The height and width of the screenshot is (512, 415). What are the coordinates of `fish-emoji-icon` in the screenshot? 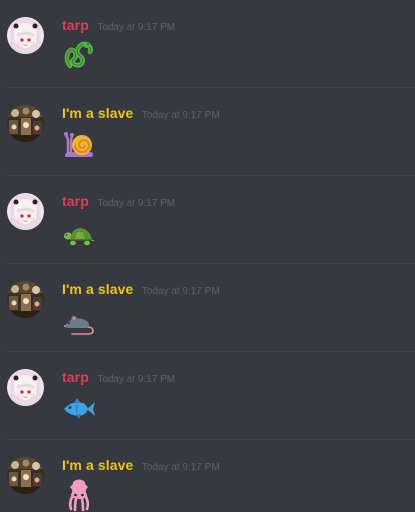 It's located at (79, 409).